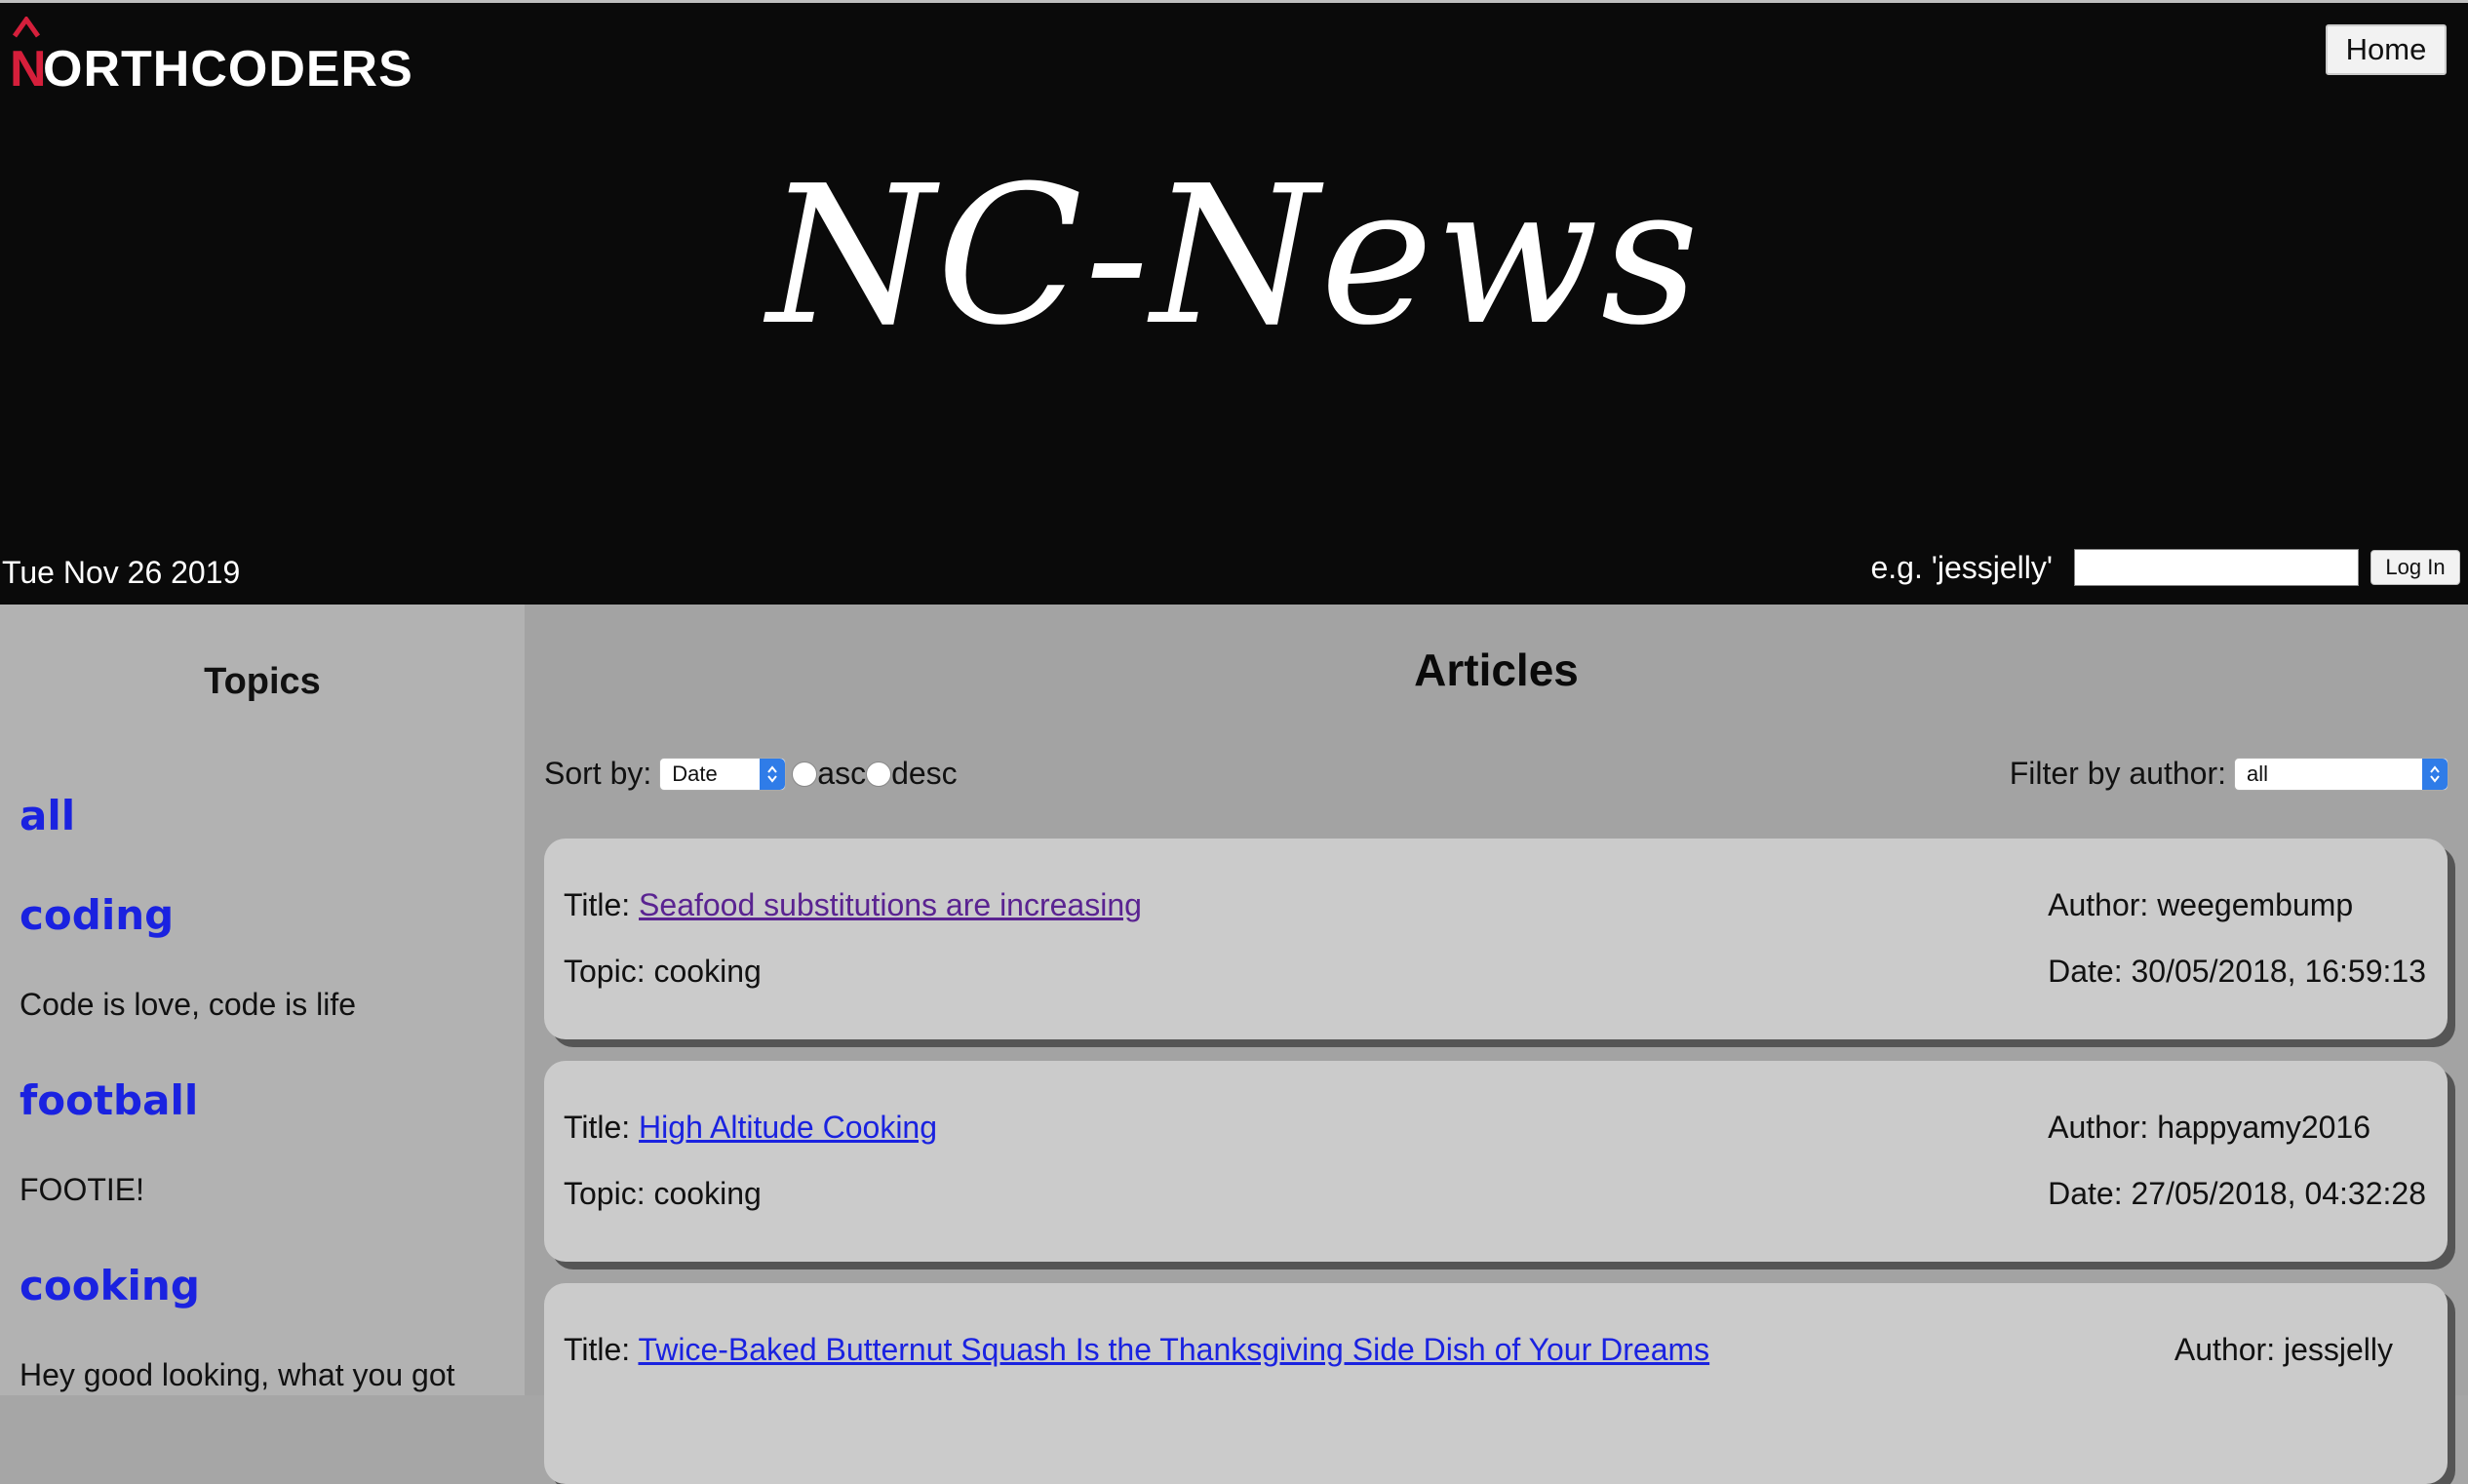 The height and width of the screenshot is (1484, 2468). What do you see at coordinates (2117, 773) in the screenshot?
I see `filter-label: Filter by author:` at bounding box center [2117, 773].